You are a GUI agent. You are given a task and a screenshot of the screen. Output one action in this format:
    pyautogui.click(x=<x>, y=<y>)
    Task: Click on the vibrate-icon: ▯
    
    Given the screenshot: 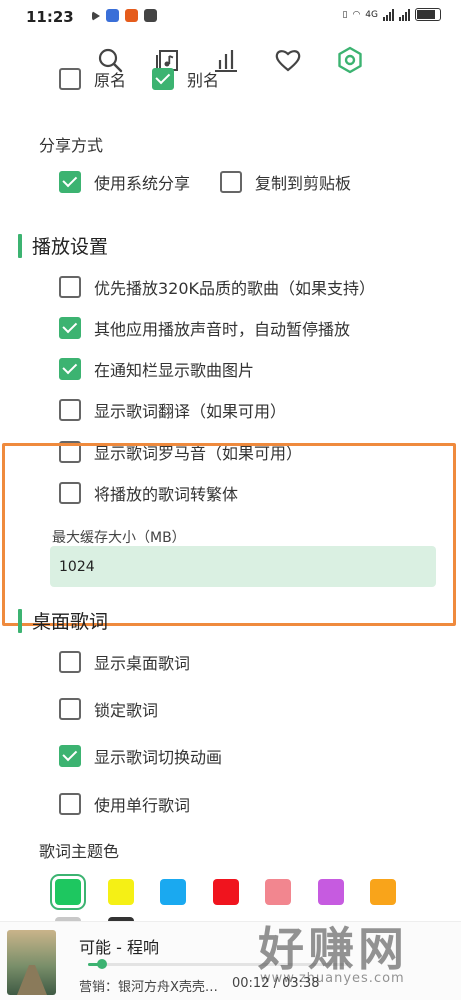 What is the action you would take?
    pyautogui.click(x=345, y=14)
    